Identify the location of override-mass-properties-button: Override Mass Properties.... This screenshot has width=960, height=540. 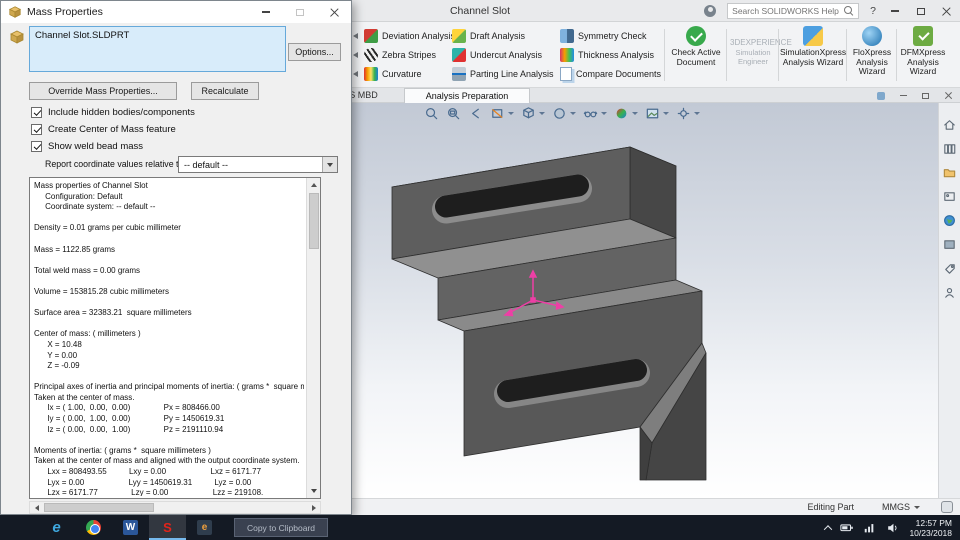
(103, 91).